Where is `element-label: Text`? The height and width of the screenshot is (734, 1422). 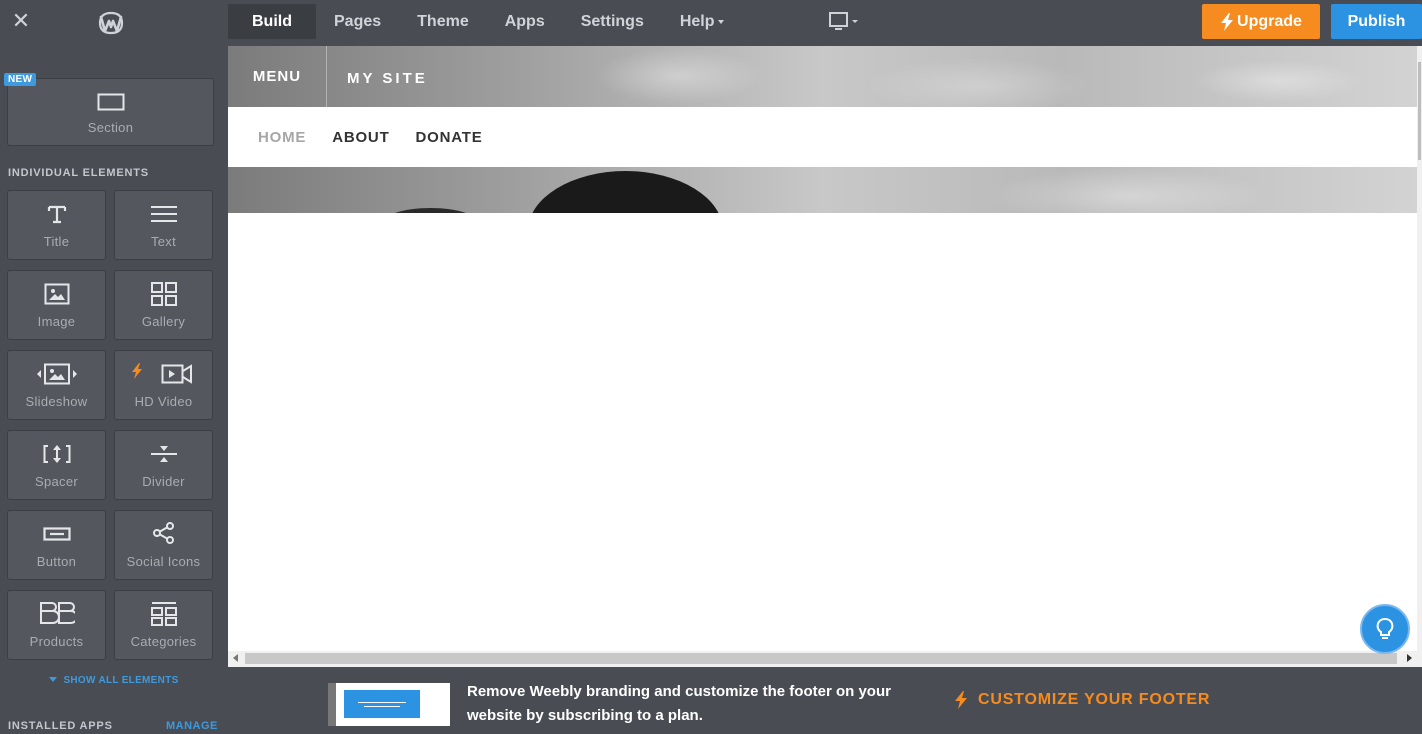 element-label: Text is located at coordinates (163, 241).